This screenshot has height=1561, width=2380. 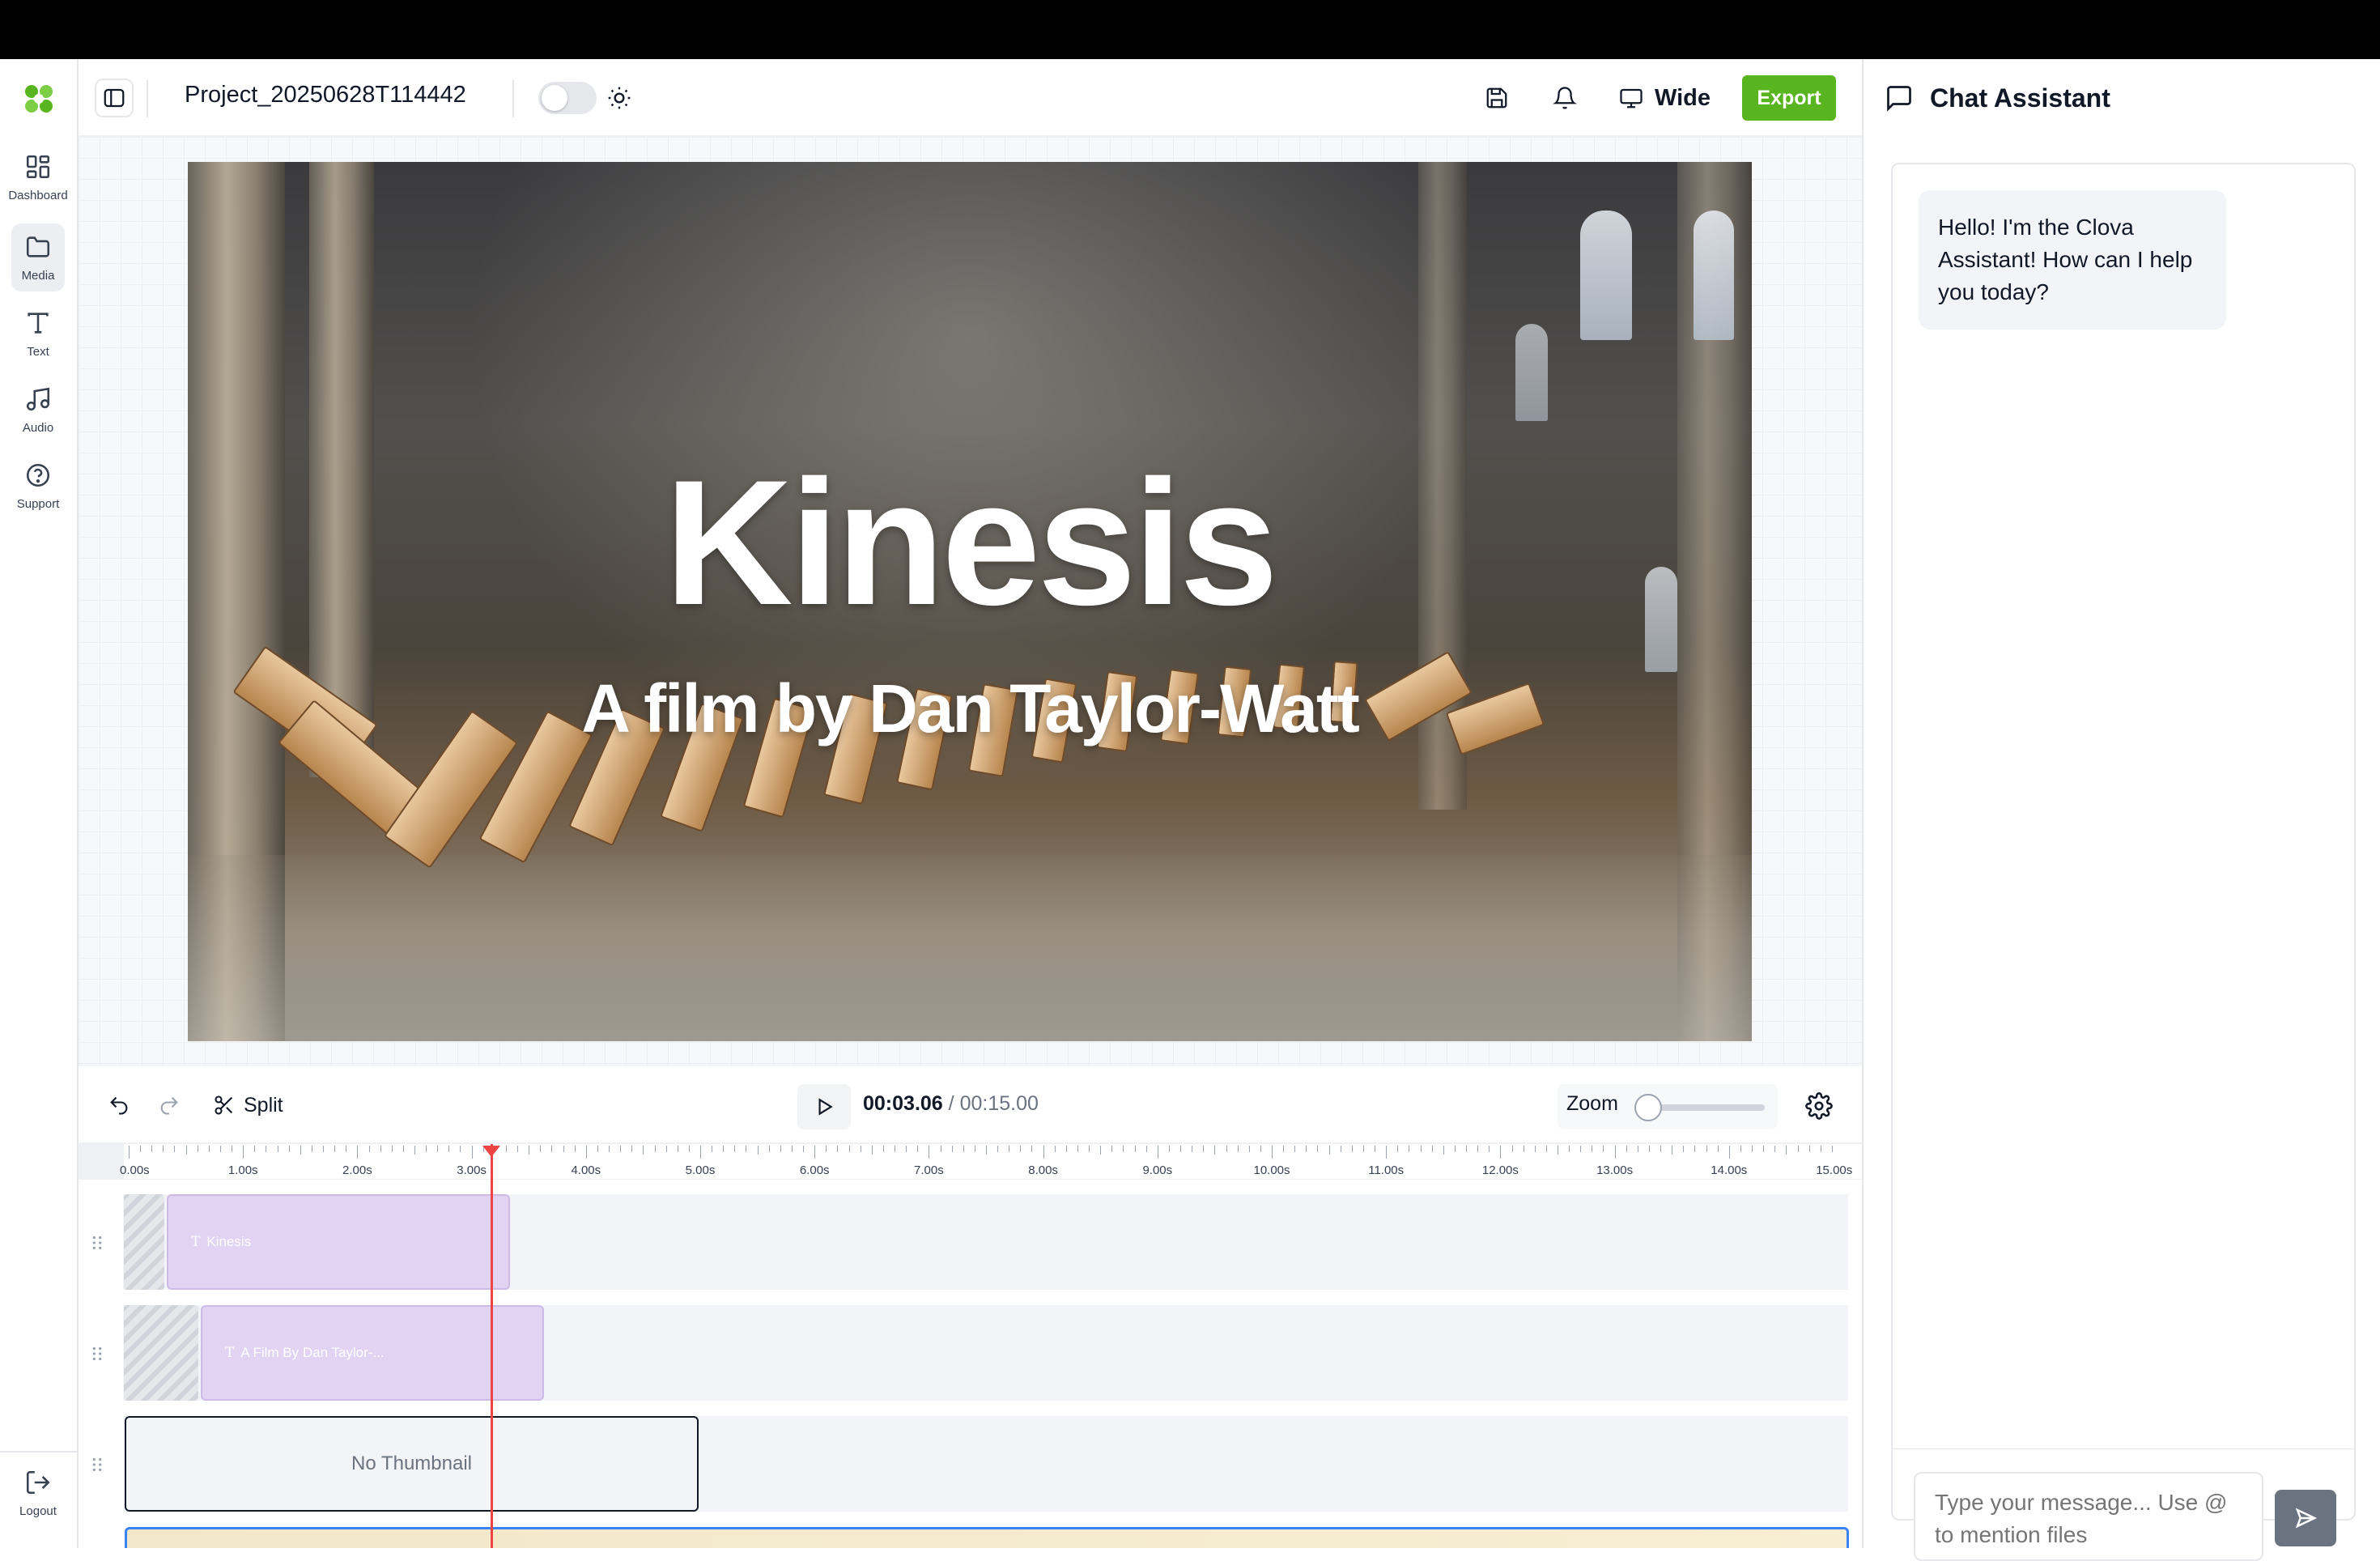 What do you see at coordinates (38, 428) in the screenshot?
I see `sidebar-item-label: Audio` at bounding box center [38, 428].